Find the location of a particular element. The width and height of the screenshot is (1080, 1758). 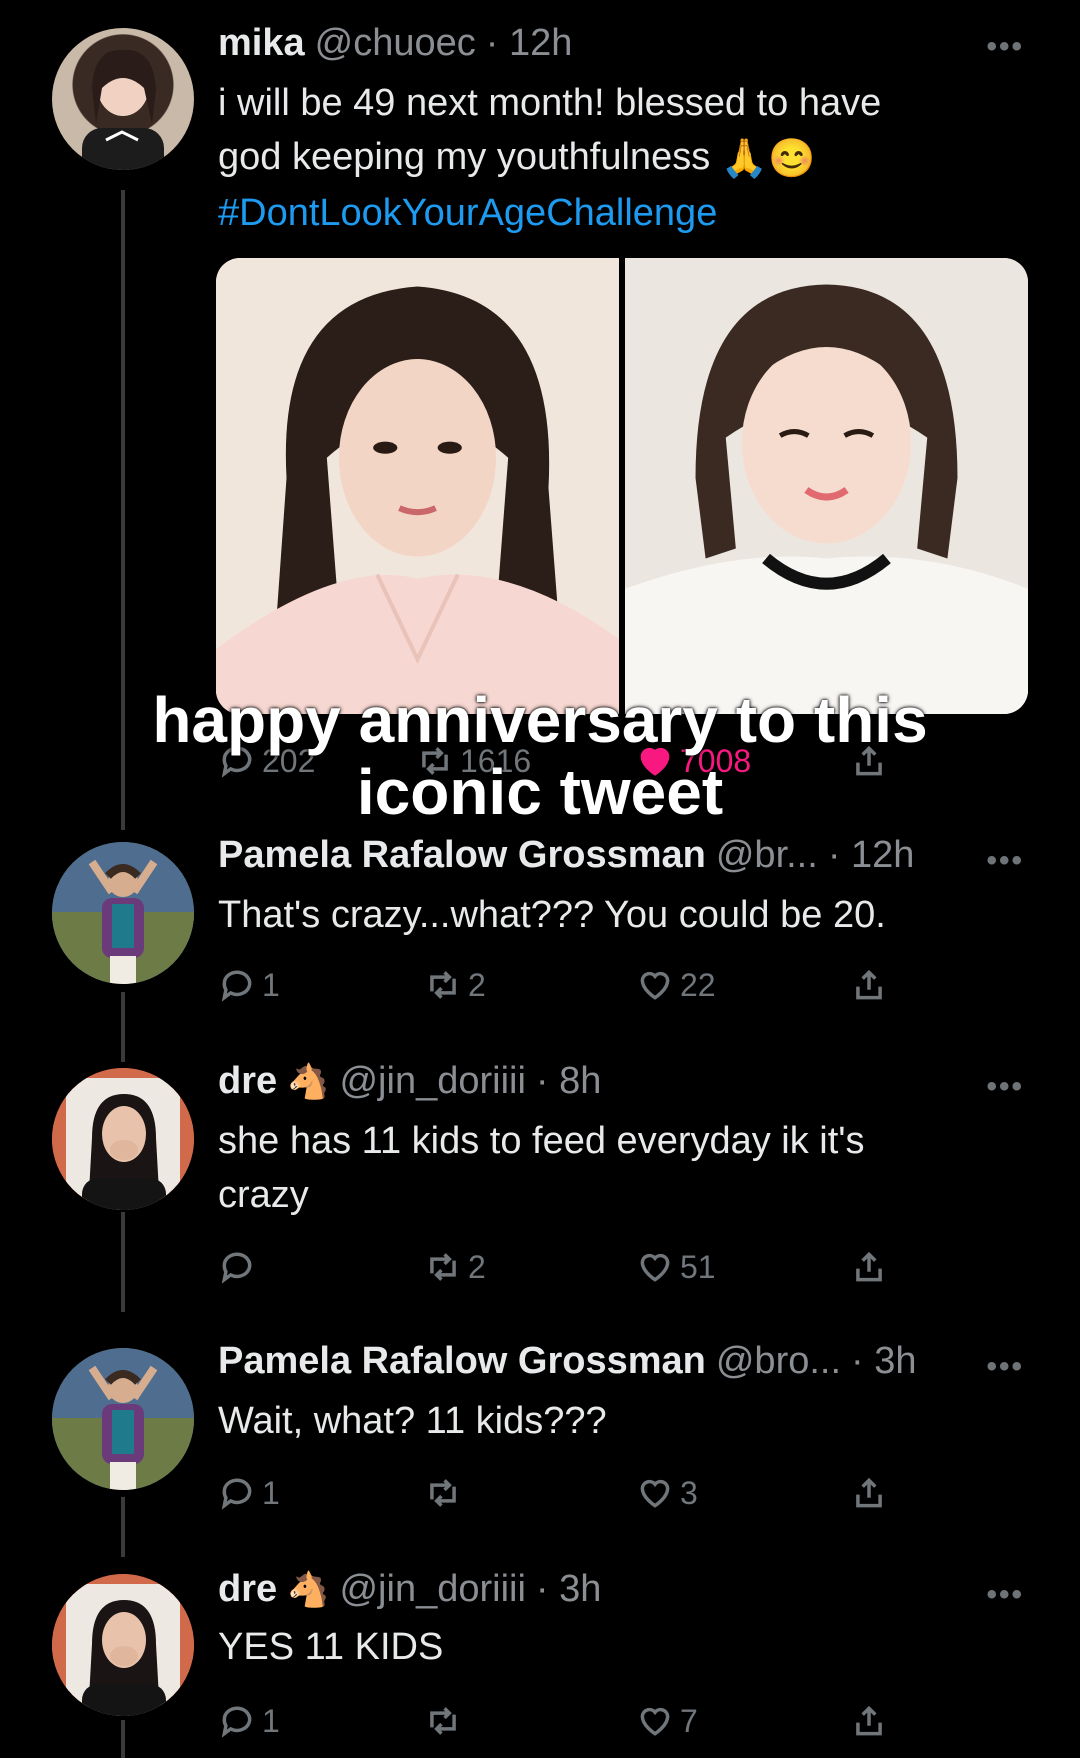

like-count: 3 is located at coordinates (689, 1492).